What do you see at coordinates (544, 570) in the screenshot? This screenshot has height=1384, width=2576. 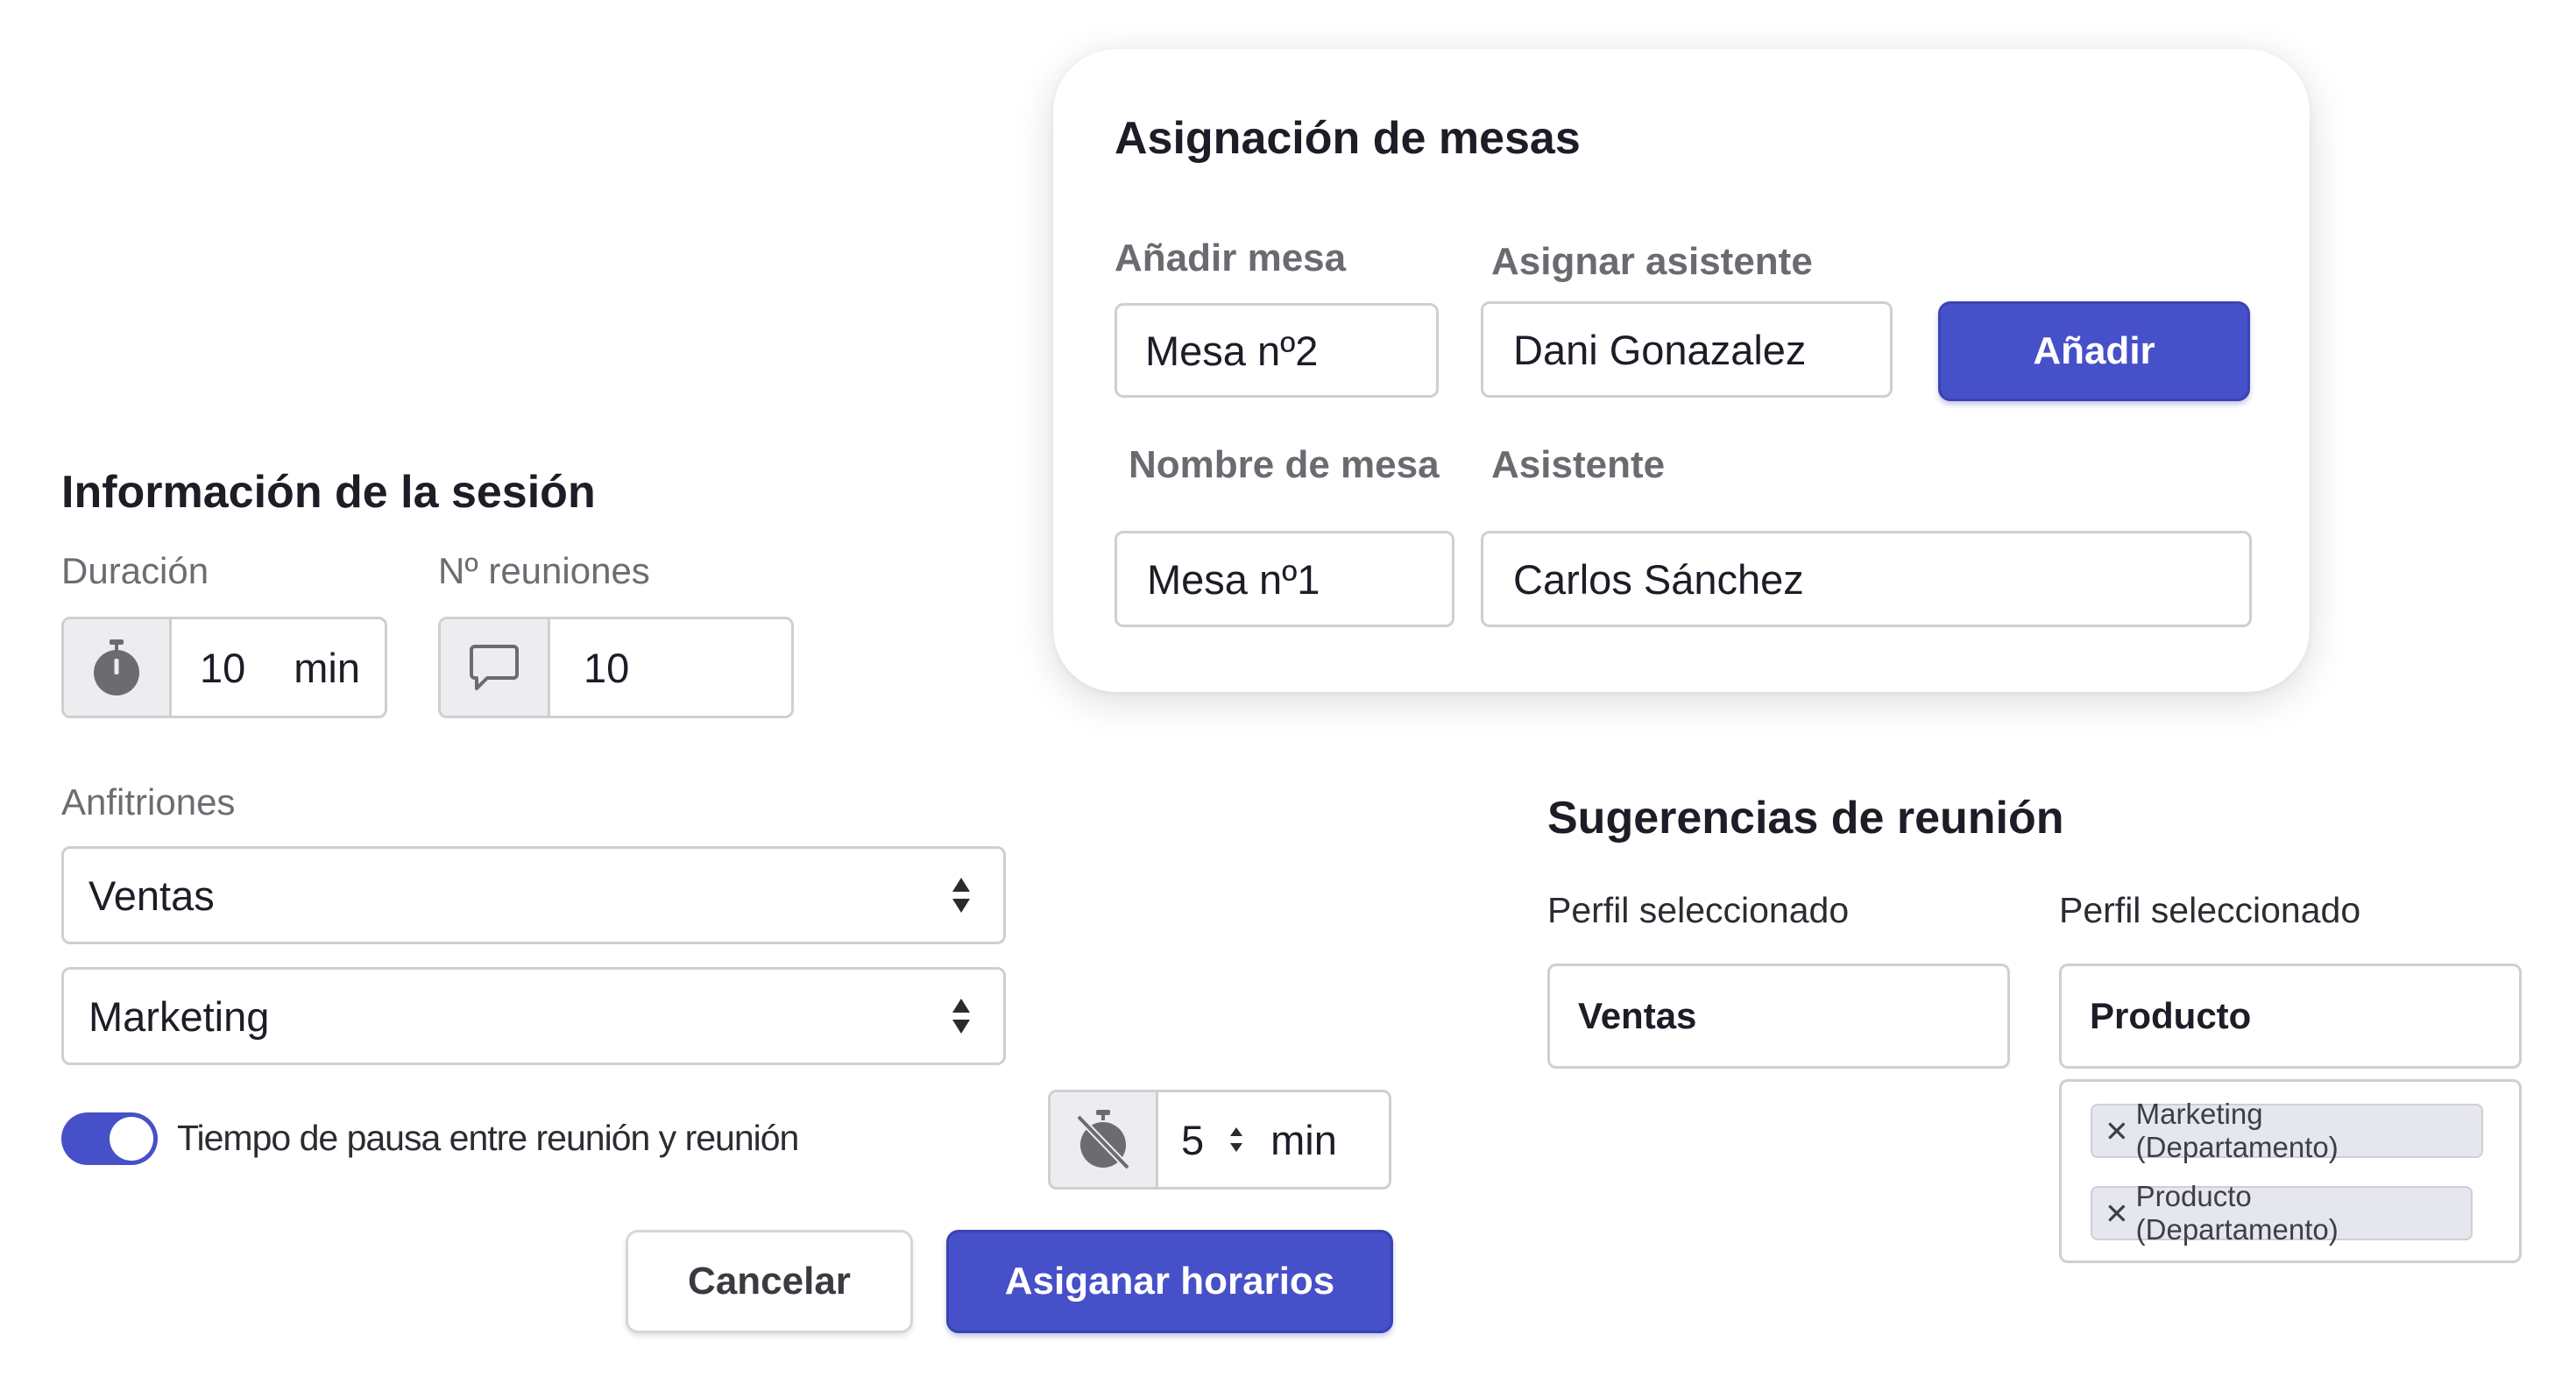 I see `meetings-label: Nº reuniones` at bounding box center [544, 570].